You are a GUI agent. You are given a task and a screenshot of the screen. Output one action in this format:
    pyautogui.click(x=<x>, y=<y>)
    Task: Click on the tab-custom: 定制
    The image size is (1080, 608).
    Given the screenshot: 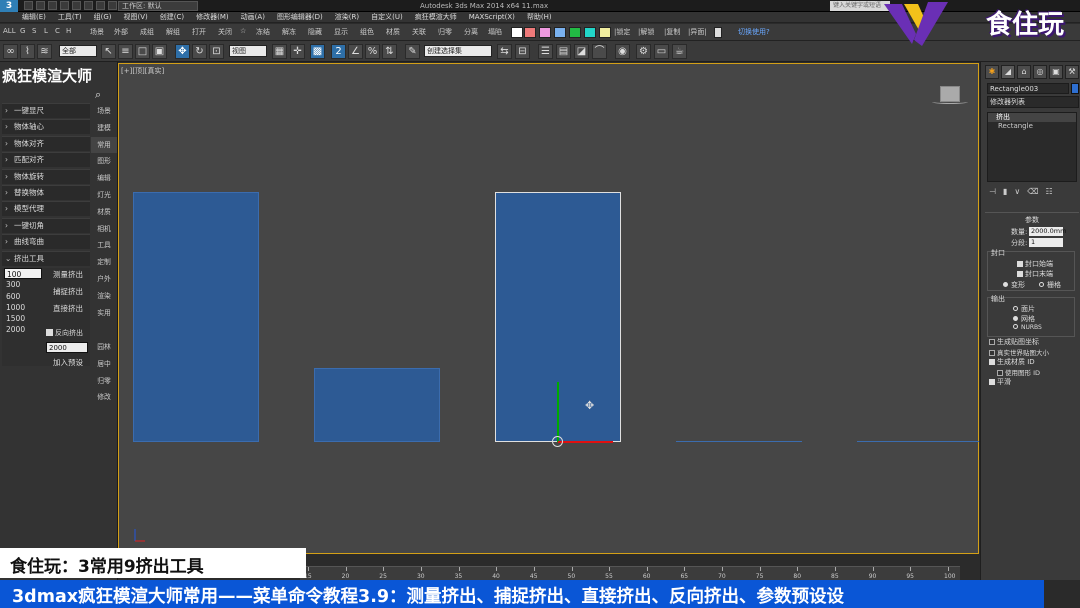 What is the action you would take?
    pyautogui.click(x=104, y=262)
    